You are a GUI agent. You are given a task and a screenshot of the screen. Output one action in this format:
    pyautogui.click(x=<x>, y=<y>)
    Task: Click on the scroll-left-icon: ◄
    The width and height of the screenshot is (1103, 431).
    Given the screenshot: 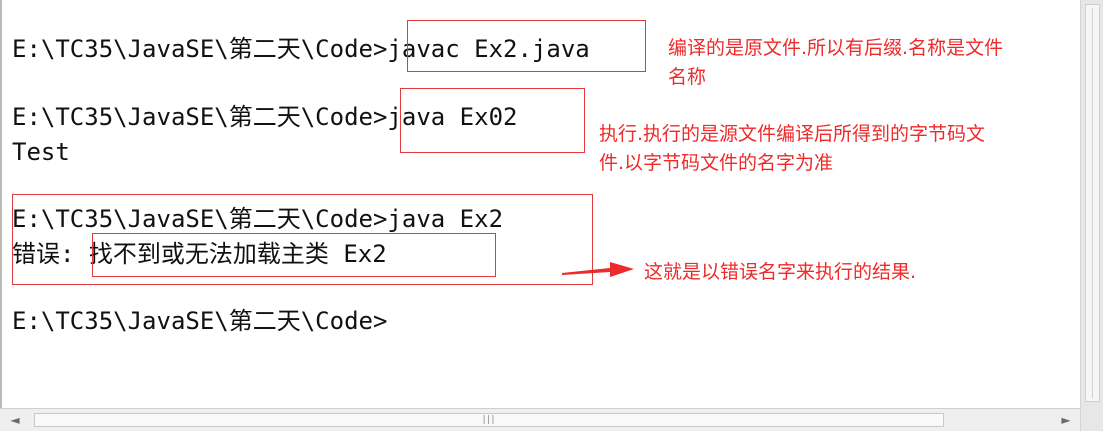 What is the action you would take?
    pyautogui.click(x=15, y=420)
    